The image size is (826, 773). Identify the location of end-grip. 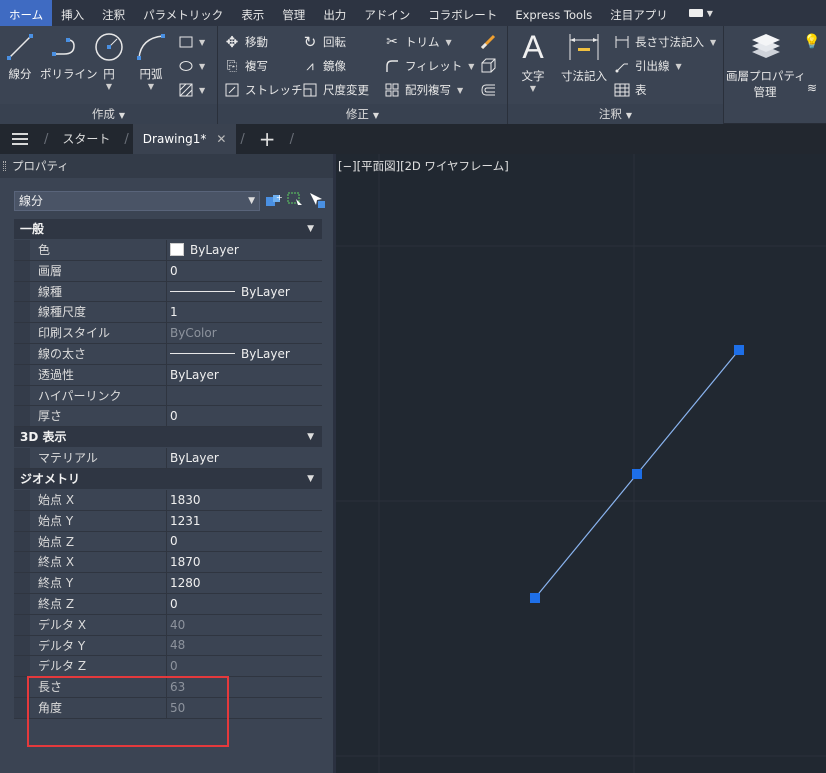
(739, 350).